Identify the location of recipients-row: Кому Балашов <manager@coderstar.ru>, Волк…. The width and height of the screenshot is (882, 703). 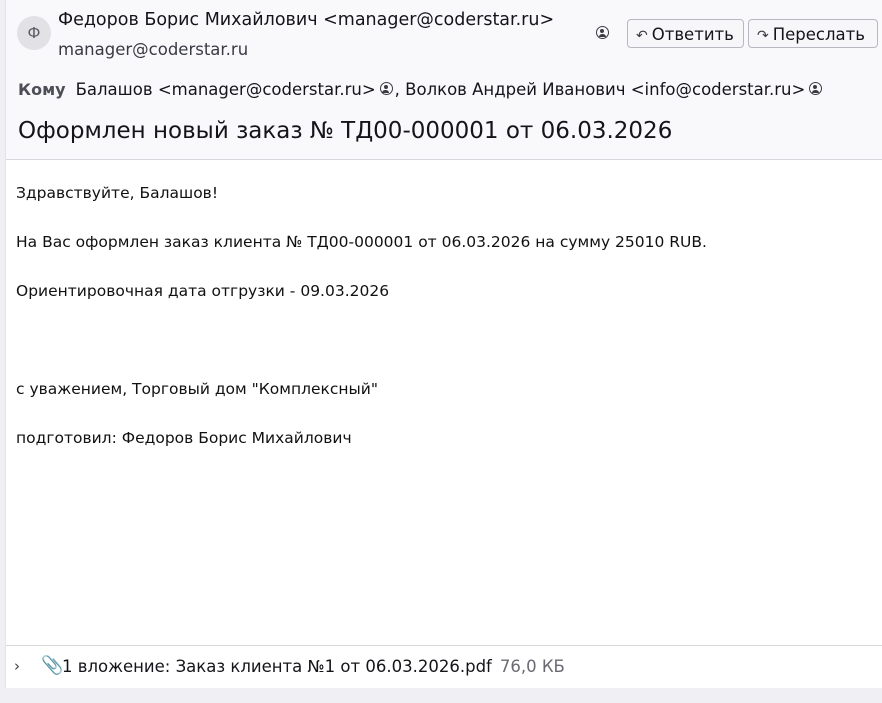
(421, 89).